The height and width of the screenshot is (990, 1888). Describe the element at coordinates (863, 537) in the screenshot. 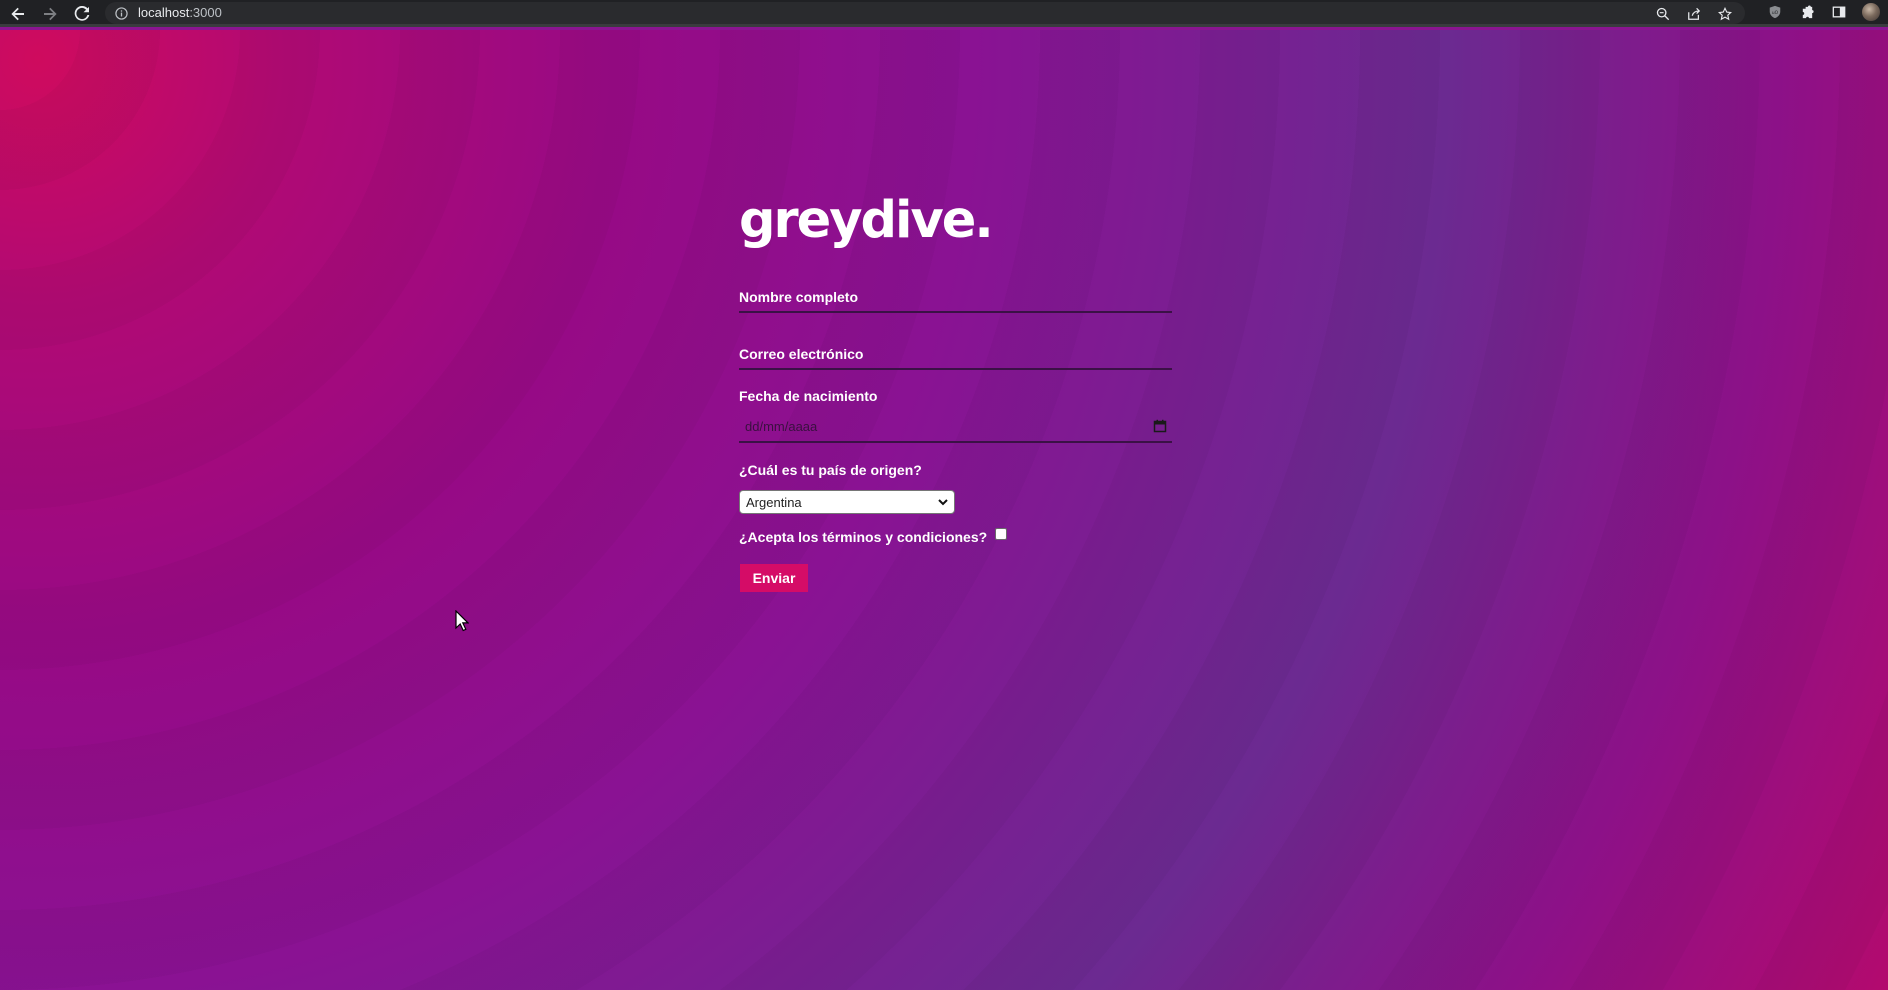

I see `terms-label: ¿Acepta los términos y condiciones?` at that location.